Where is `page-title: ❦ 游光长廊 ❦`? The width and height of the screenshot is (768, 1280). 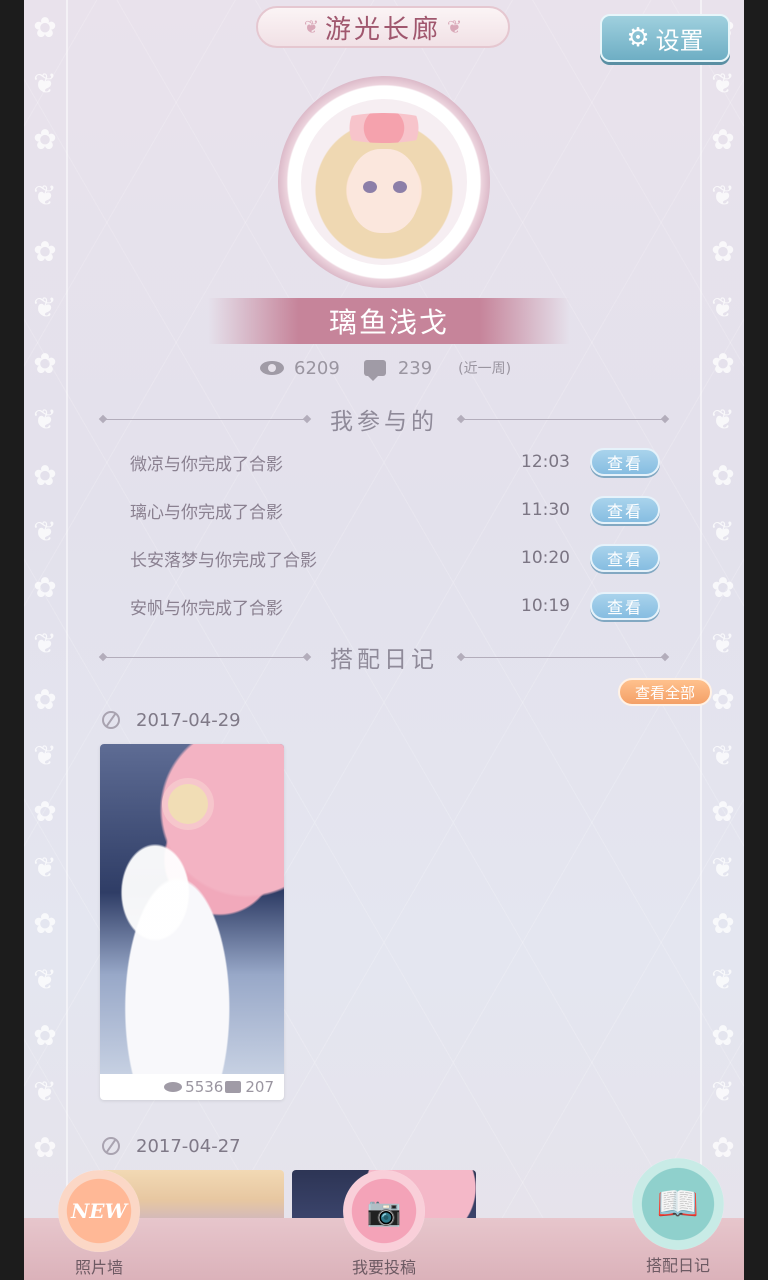 page-title: ❦ 游光长廊 ❦ is located at coordinates (383, 27).